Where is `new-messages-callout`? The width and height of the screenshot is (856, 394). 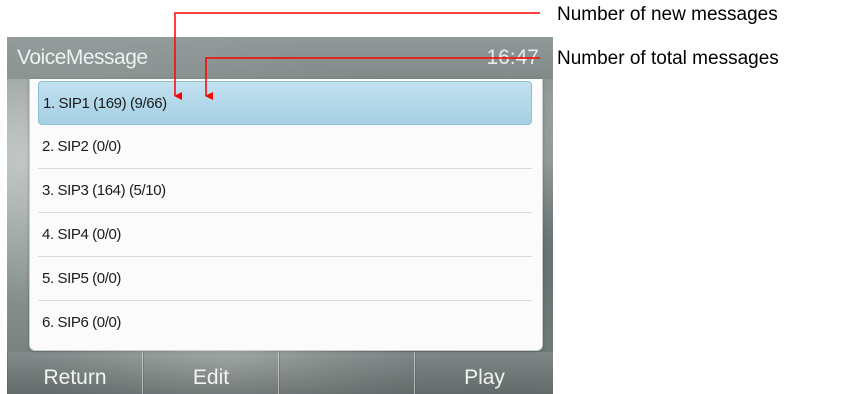
new-messages-callout is located at coordinates (357, 56).